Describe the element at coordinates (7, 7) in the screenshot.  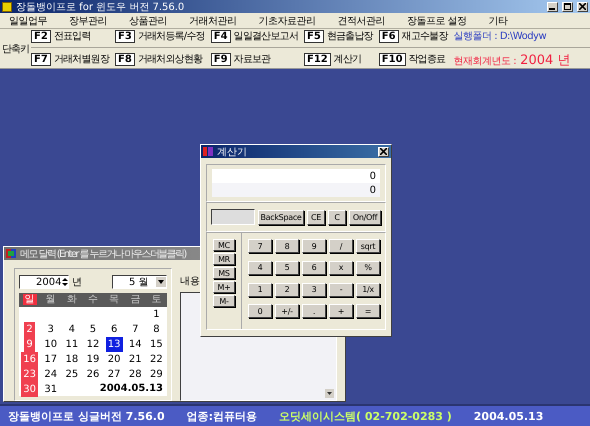
I see `app-icon` at that location.